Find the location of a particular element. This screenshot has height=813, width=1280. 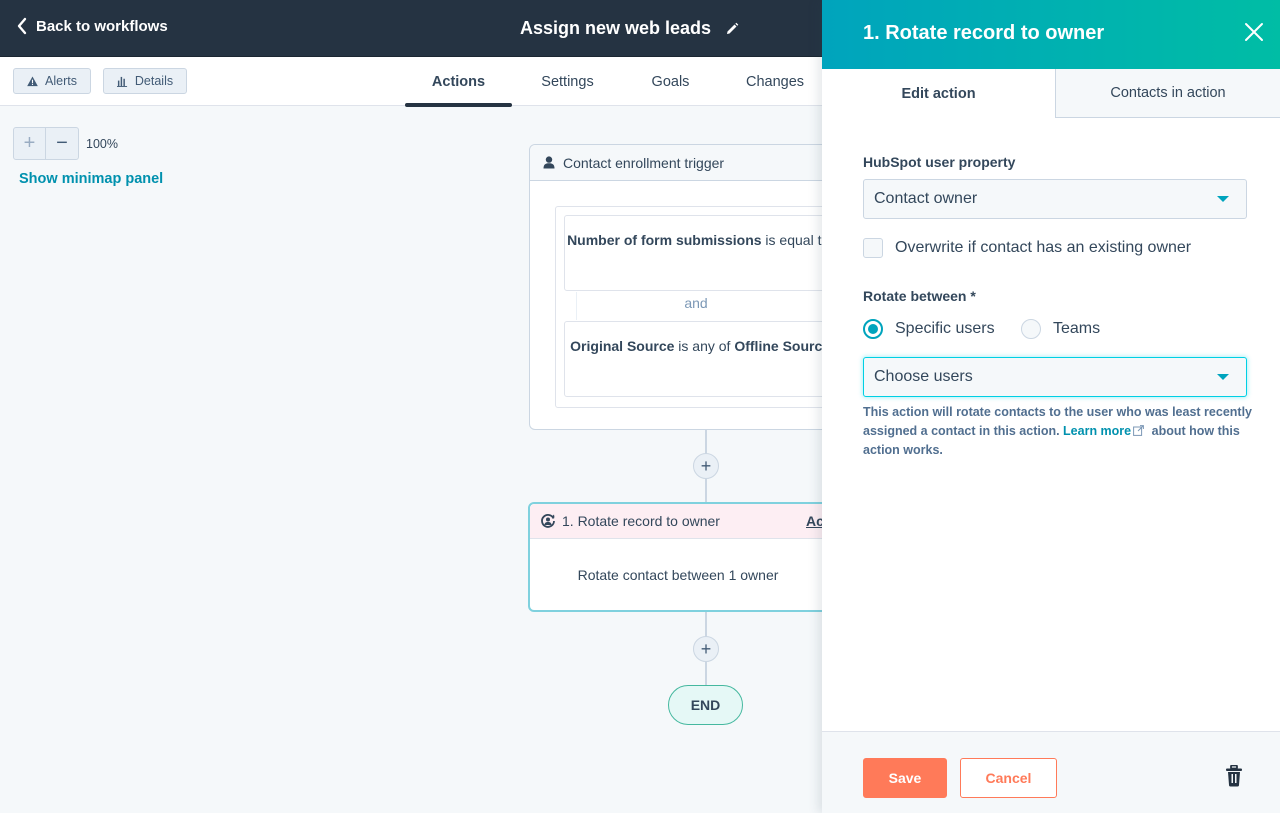

action-menu-link: Ac is located at coordinates (814, 521).